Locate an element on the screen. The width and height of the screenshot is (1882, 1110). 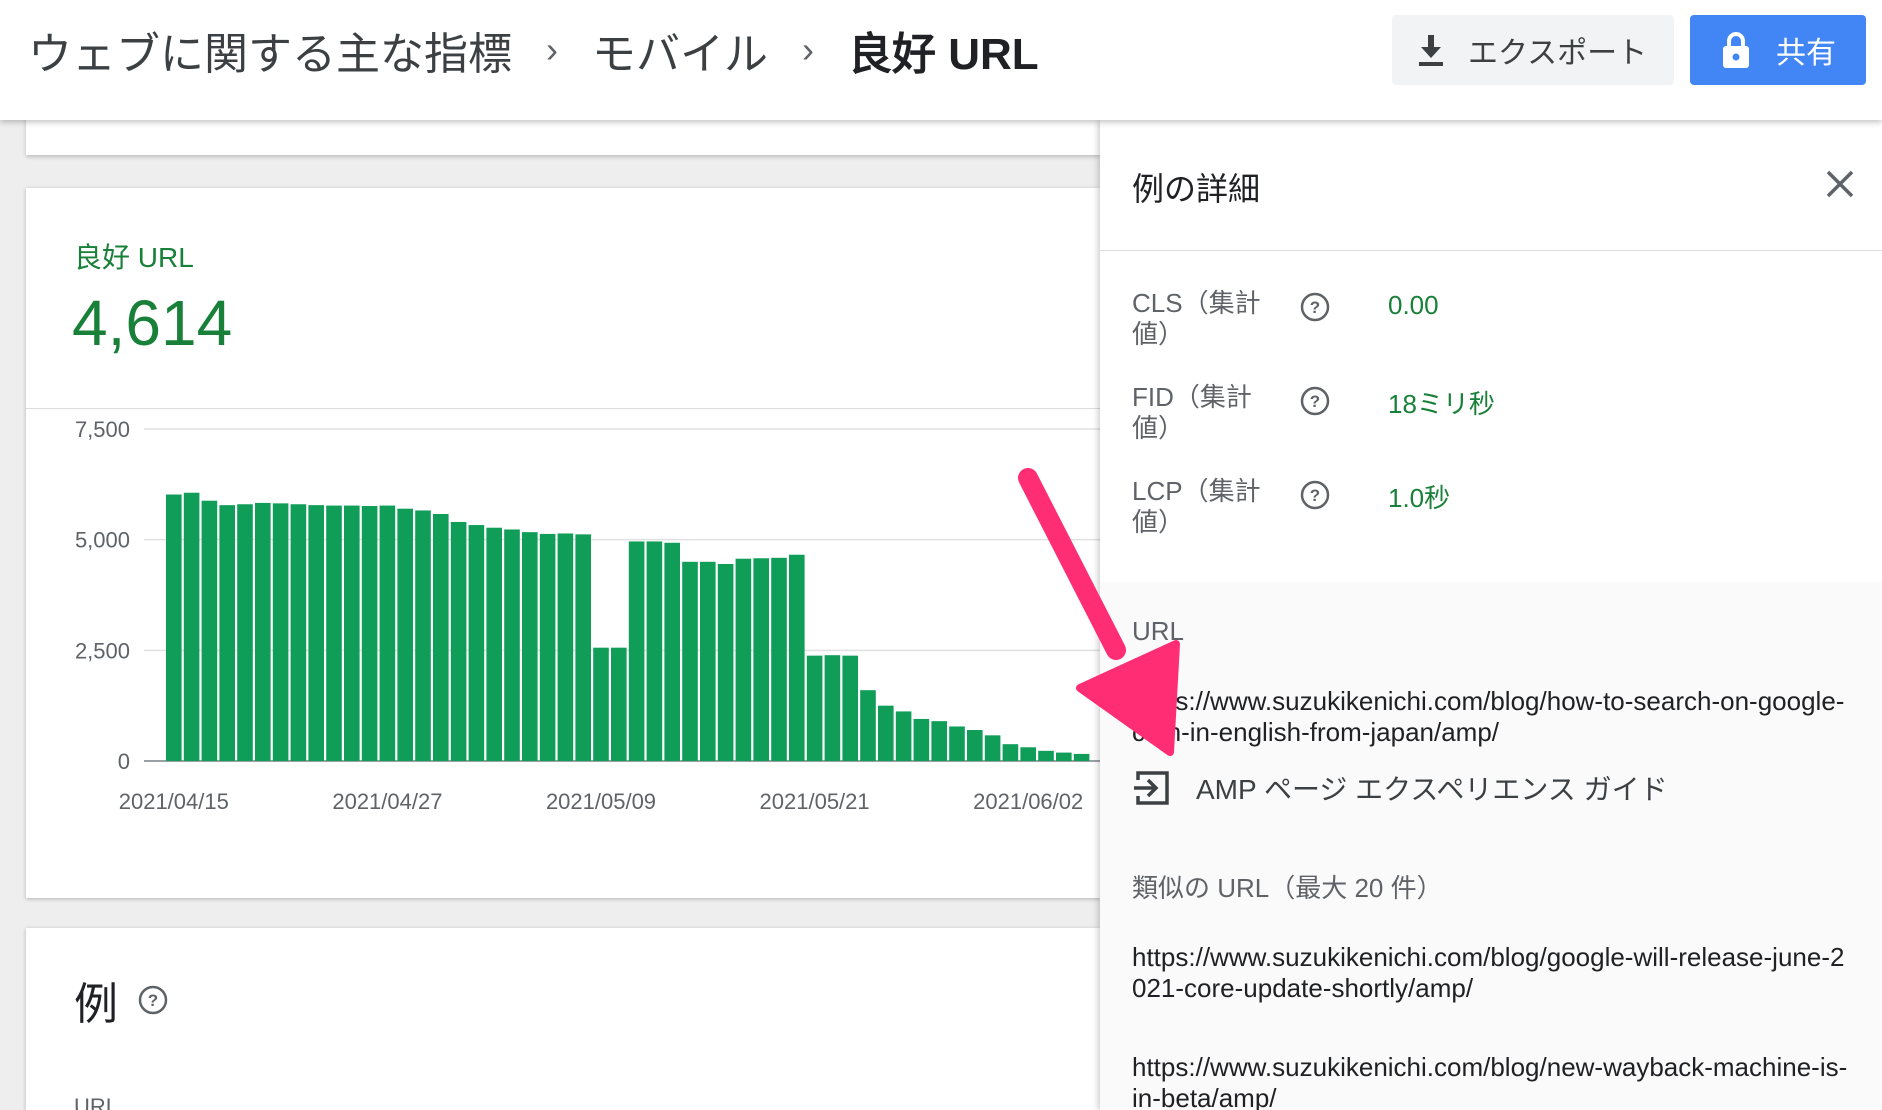
amp-guide-link: AMP ページ エクスペリエンス ガイド is located at coordinates (1400, 788).